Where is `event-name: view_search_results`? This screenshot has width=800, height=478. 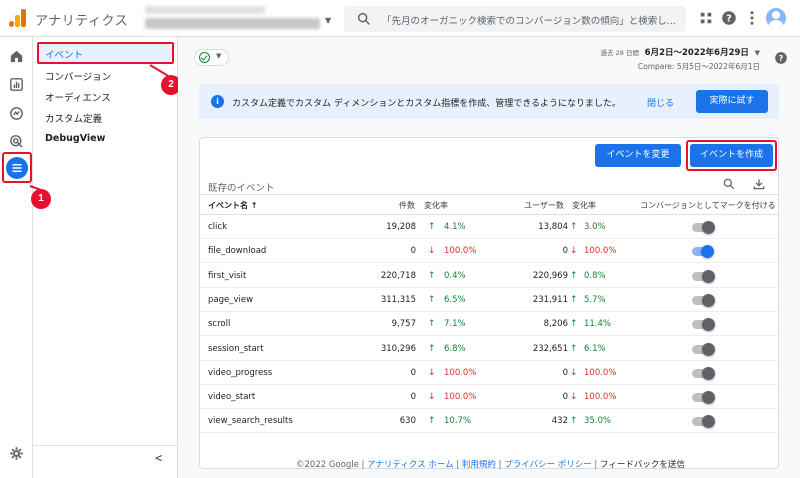
event-name: view_search_results is located at coordinates (250, 421).